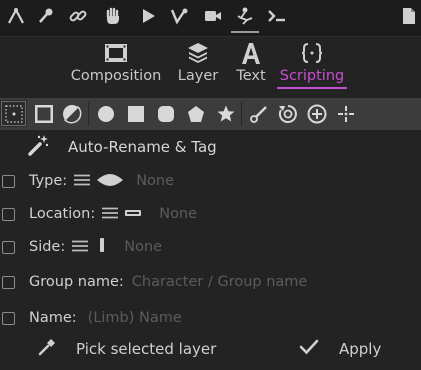 Image resolution: width=421 pixels, height=370 pixels. I want to click on polygon-shape-button, so click(195, 113).